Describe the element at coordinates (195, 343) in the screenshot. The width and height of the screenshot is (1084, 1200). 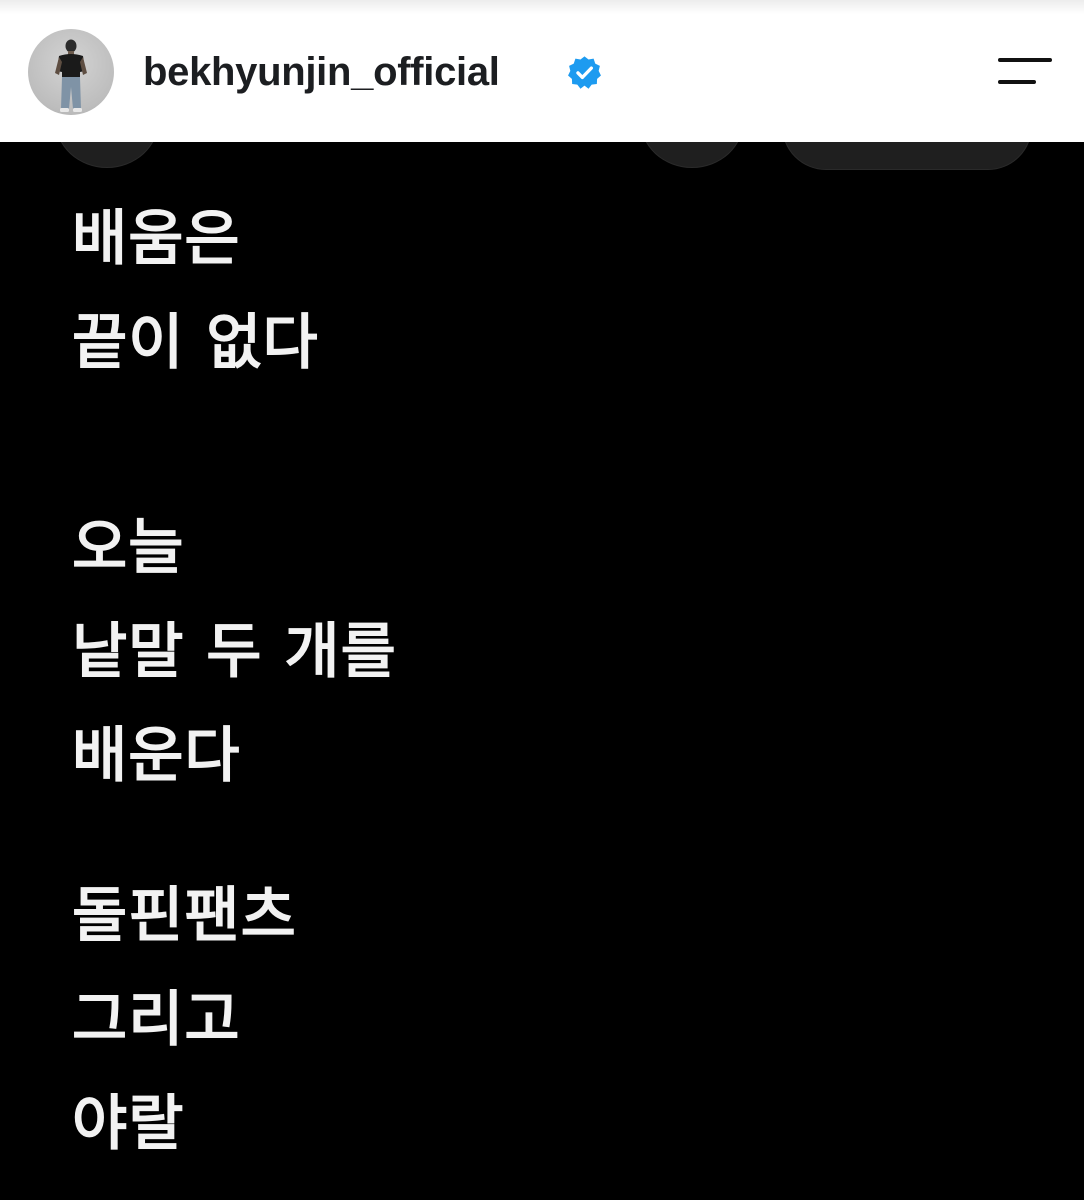
I see `story-line: 끝이 없다` at that location.